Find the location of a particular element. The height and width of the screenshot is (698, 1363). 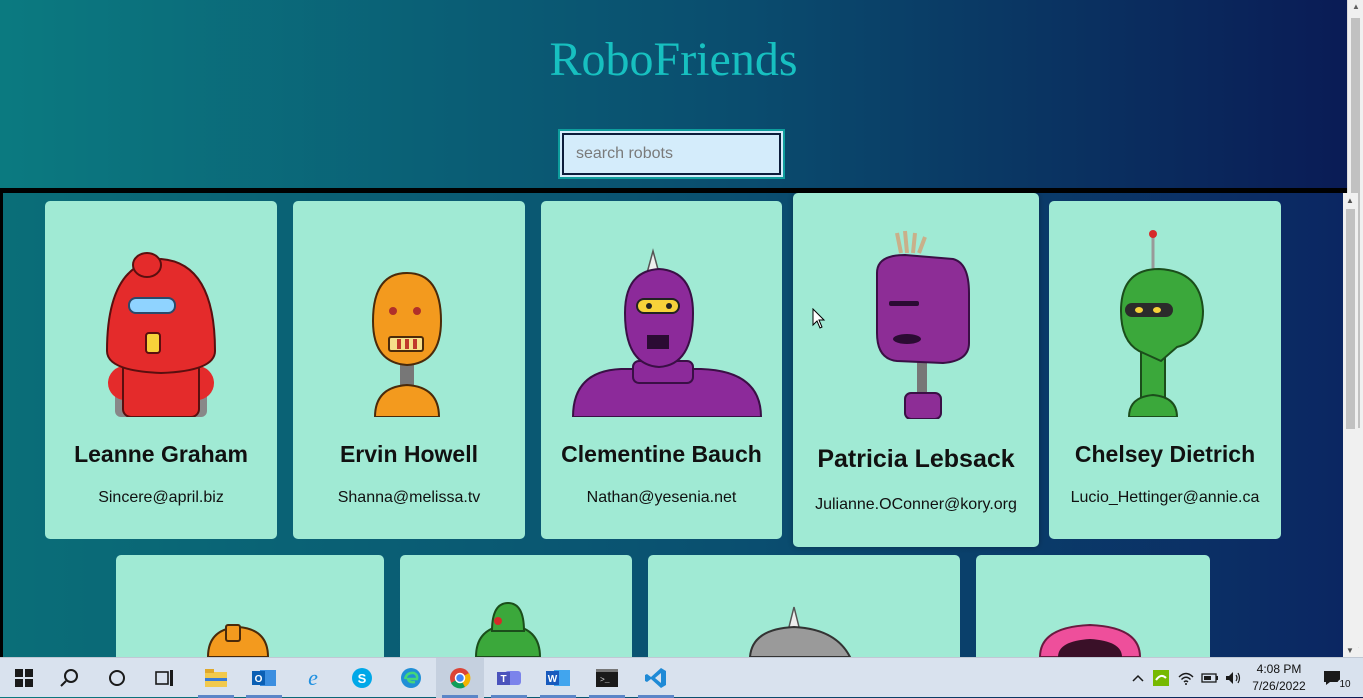

clock: 4:08 PM 7/26/2022 is located at coordinates (1279, 678).